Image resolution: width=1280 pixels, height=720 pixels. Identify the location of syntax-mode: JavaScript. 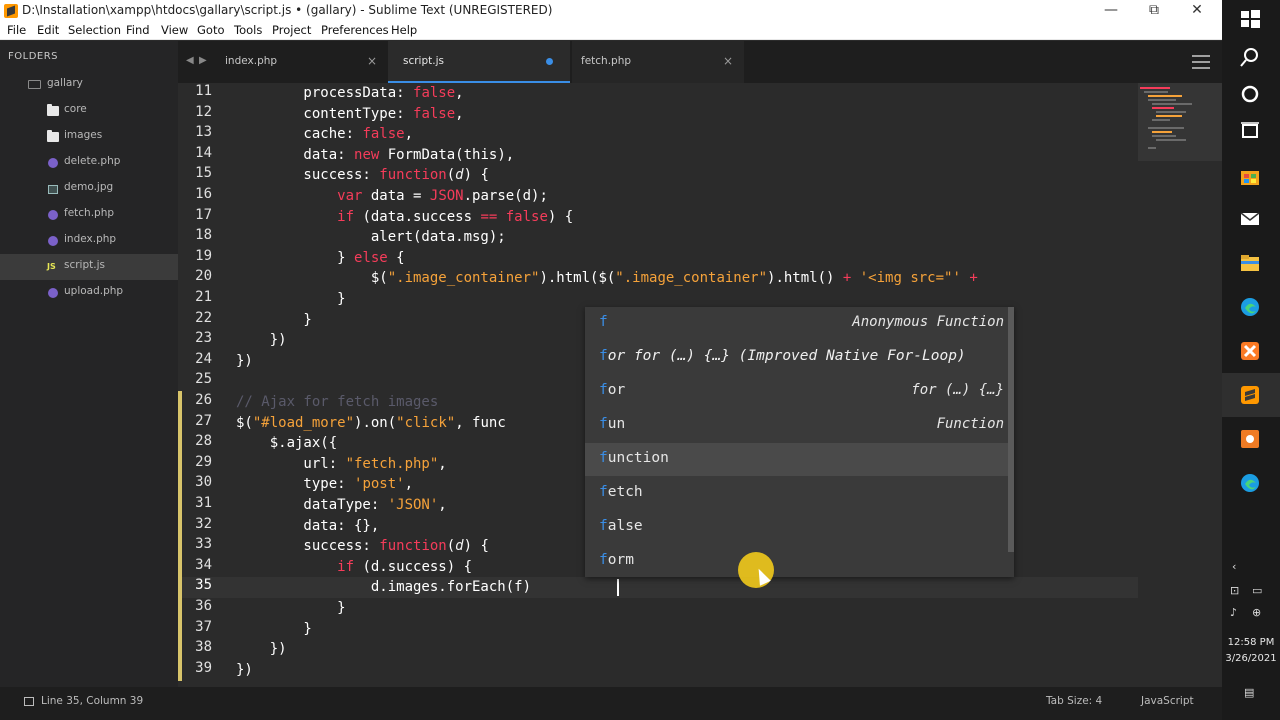
(1167, 701).